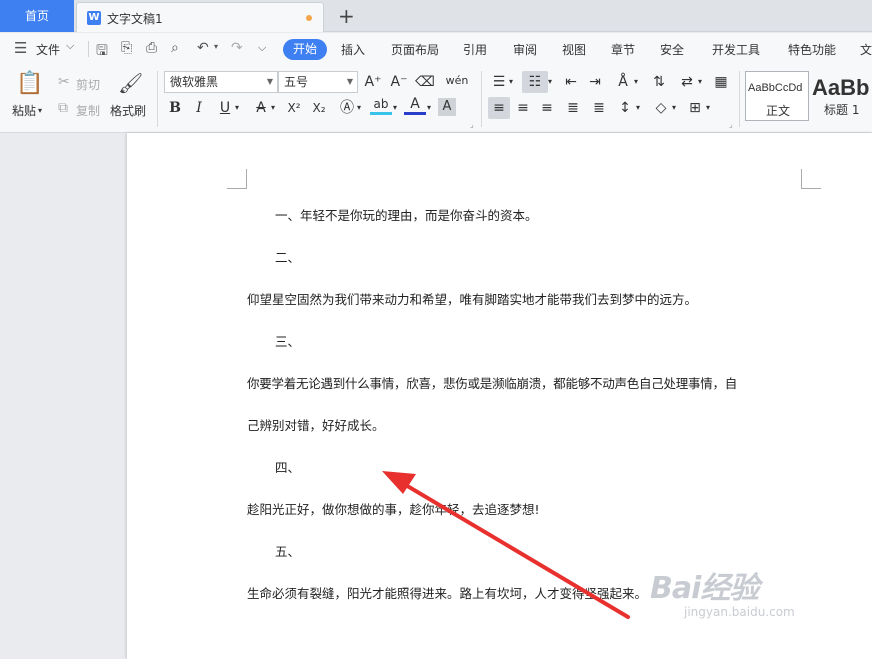  Describe the element at coordinates (492, 382) in the screenshot. I see `paragraph: 你要学着无论遇到什么事情，欣喜，悲伤或是濒临崩溃，都能够不动声色自己处理事情，自` at that location.